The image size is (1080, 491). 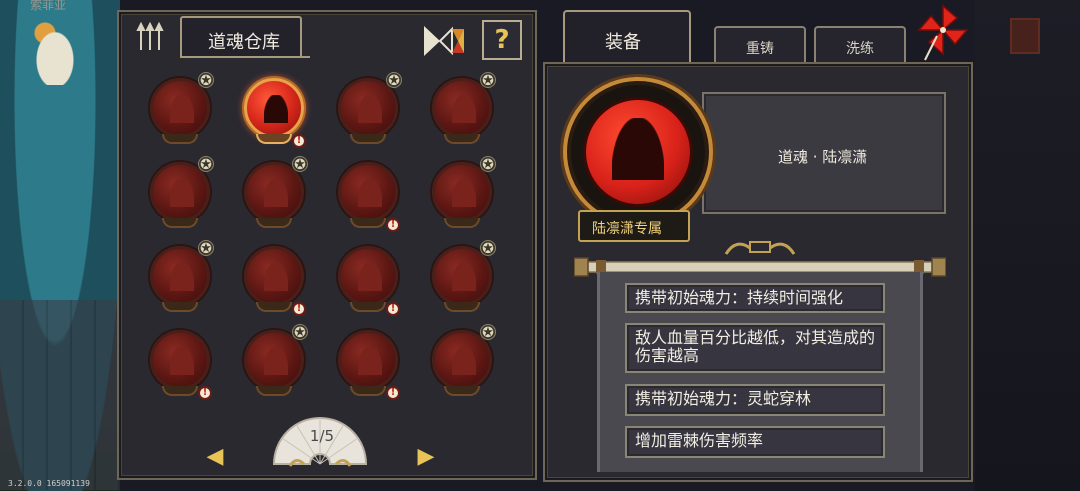 I want to click on exclusive-label: 陆凛潇专属, so click(x=627, y=229).